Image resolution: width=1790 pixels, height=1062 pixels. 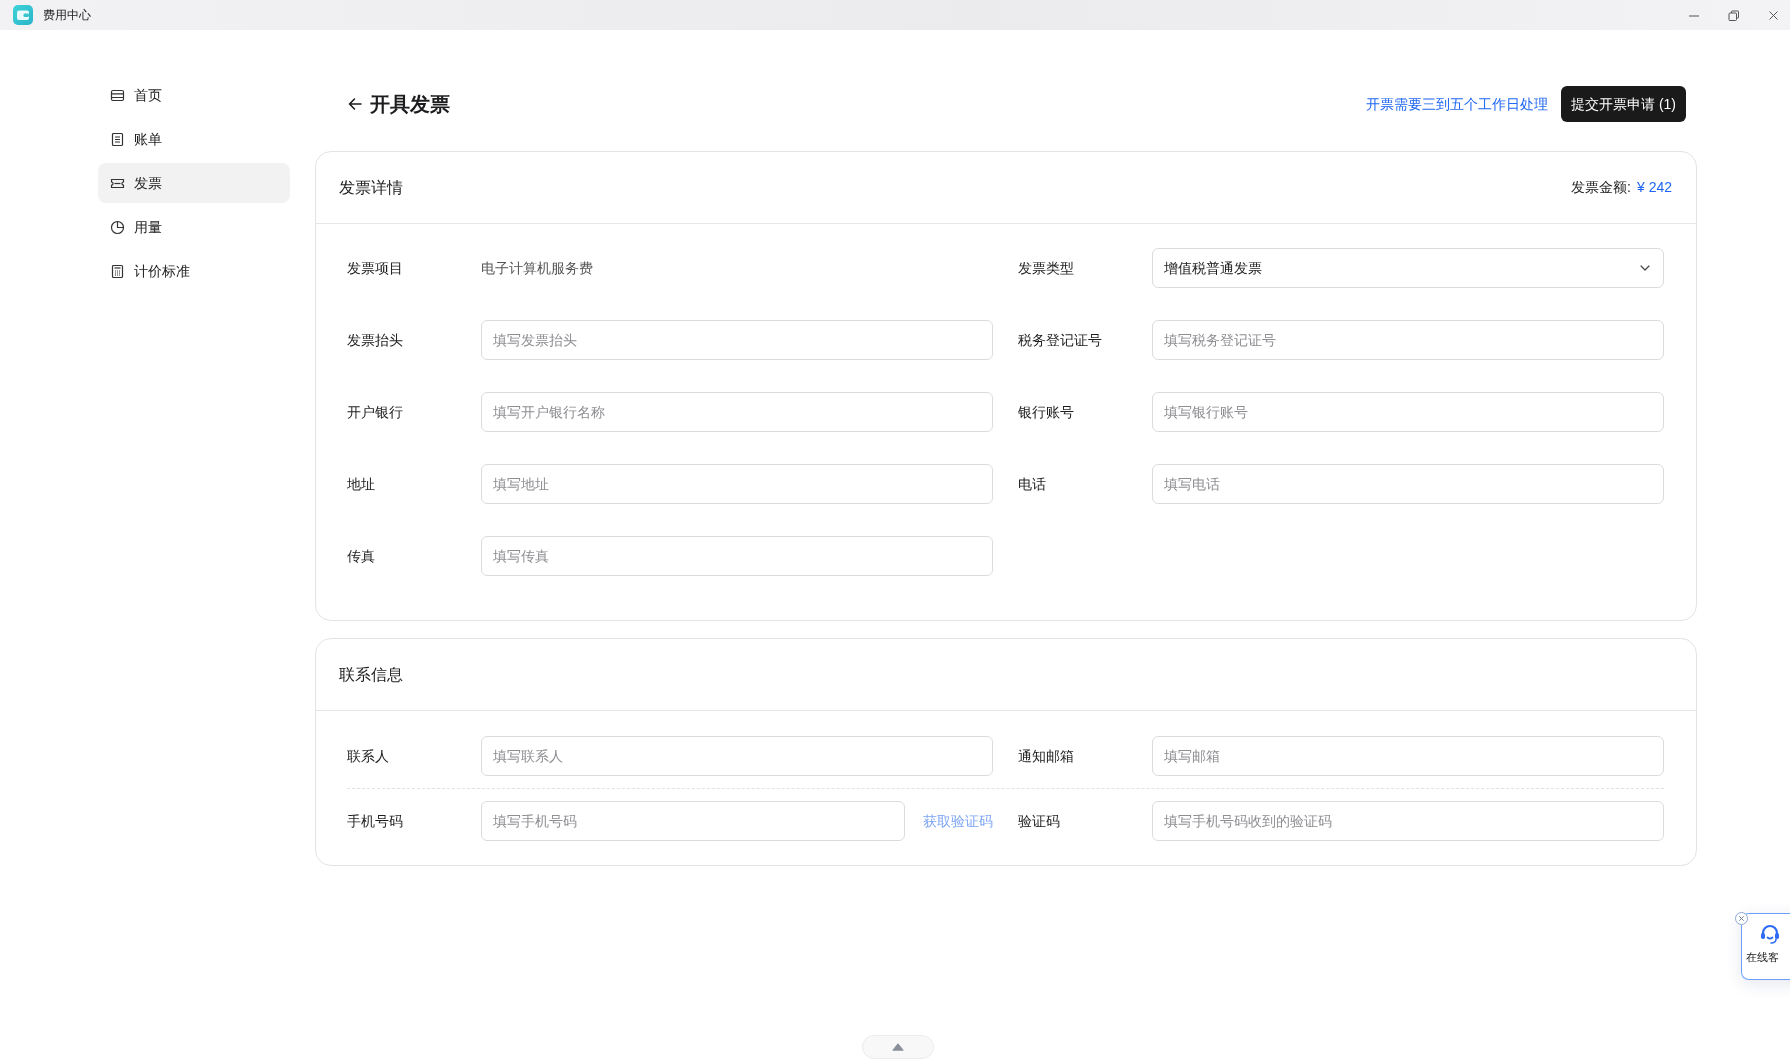 What do you see at coordinates (1408, 821) in the screenshot?
I see `input-field: 填写手机号码收到的验证码` at bounding box center [1408, 821].